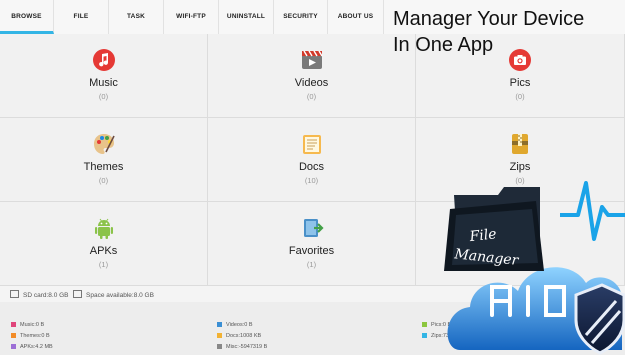 The height and width of the screenshot is (355, 625). I want to click on category-label: Zips, so click(520, 167).